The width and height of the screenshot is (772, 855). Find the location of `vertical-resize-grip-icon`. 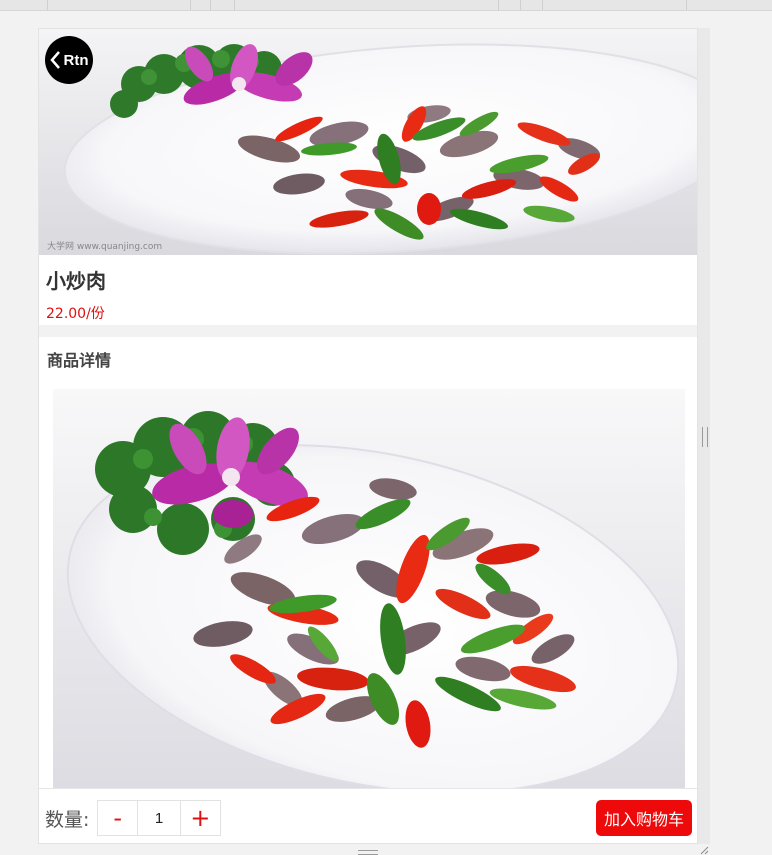

vertical-resize-grip-icon is located at coordinates (705, 437).